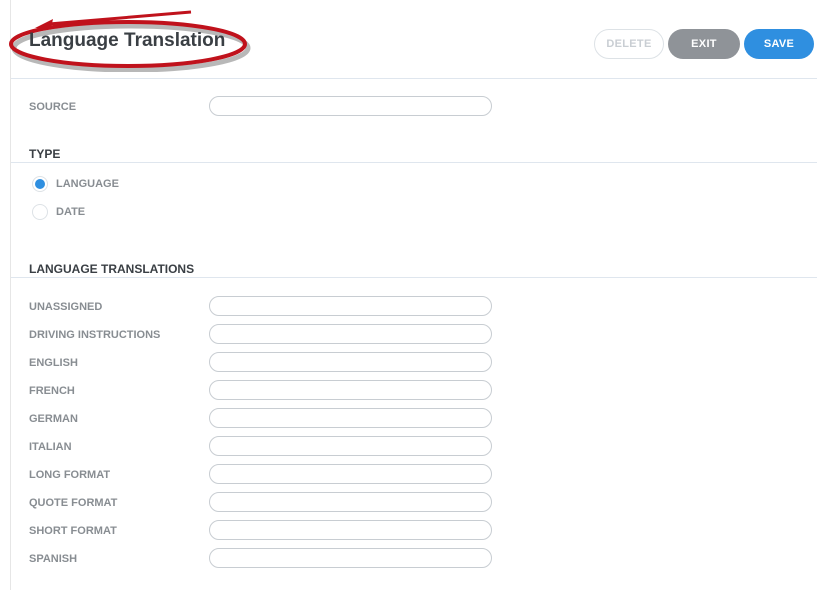  I want to click on translation-input-italian, so click(350, 446).